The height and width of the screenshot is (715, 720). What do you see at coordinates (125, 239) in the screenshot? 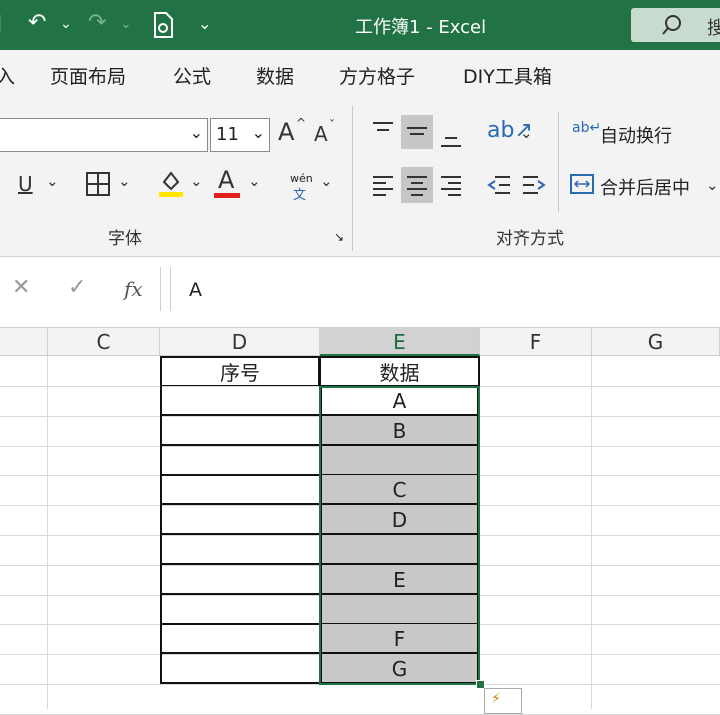
I see `group-label-font: 字体` at bounding box center [125, 239].